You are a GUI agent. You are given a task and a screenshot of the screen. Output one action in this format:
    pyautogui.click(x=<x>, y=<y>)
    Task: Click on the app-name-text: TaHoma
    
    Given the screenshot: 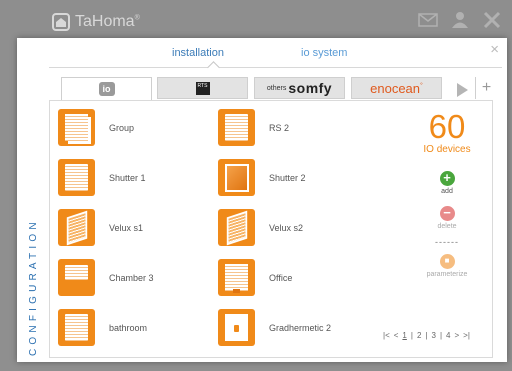 What is the action you would take?
    pyautogui.click(x=105, y=21)
    